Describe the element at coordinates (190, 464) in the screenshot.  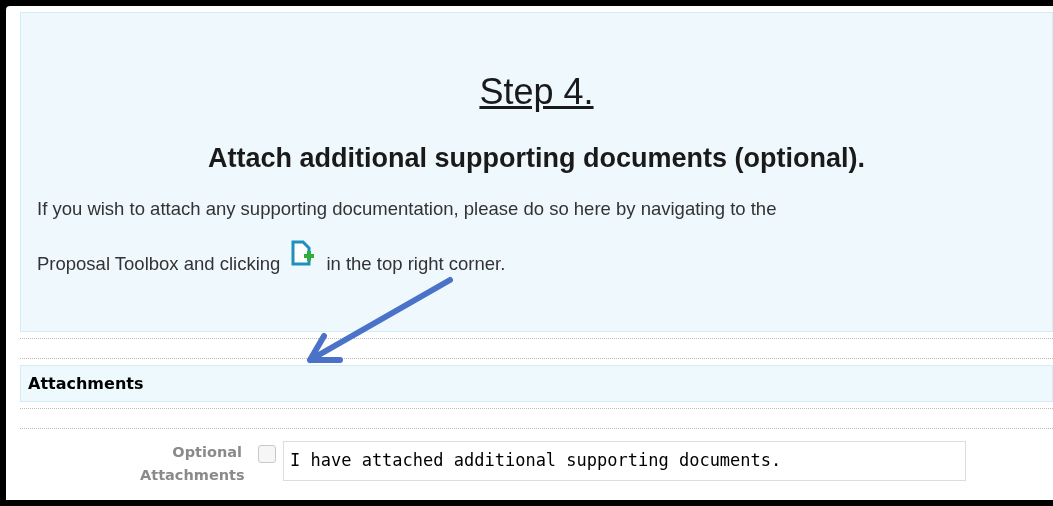
I see `field-label: Optional Attachments` at that location.